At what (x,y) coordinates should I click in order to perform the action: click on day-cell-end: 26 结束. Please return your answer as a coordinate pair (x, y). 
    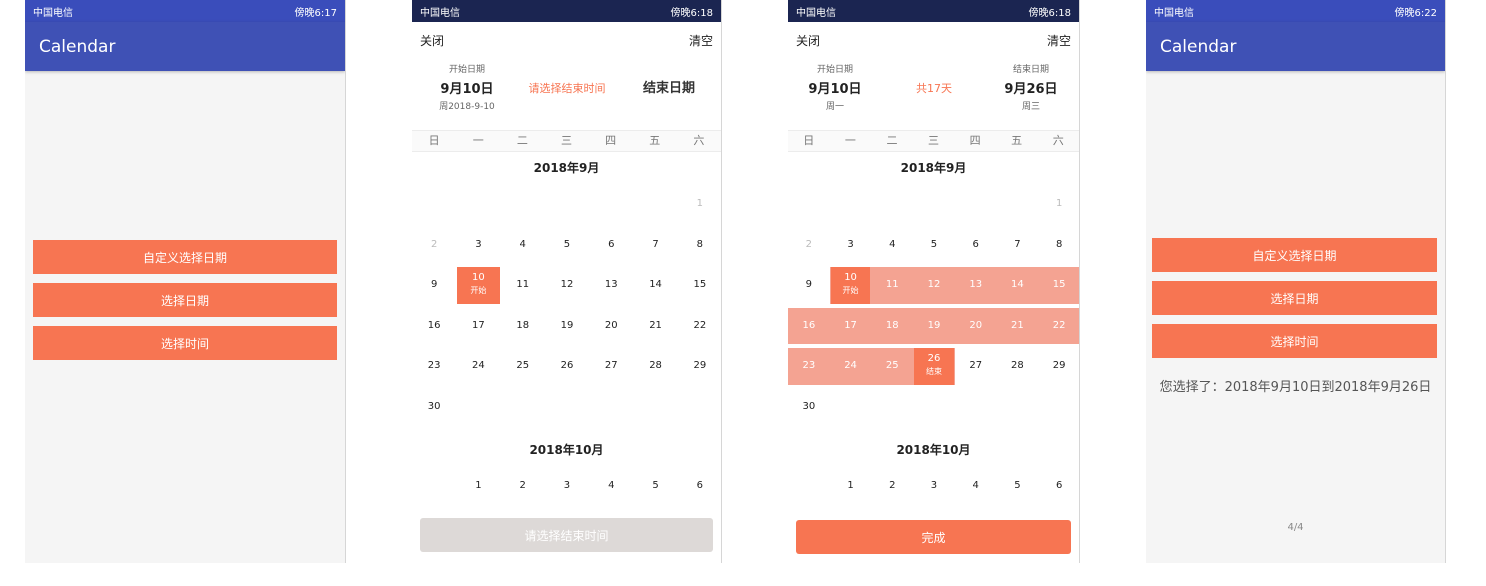
    Looking at the image, I should click on (934, 366).